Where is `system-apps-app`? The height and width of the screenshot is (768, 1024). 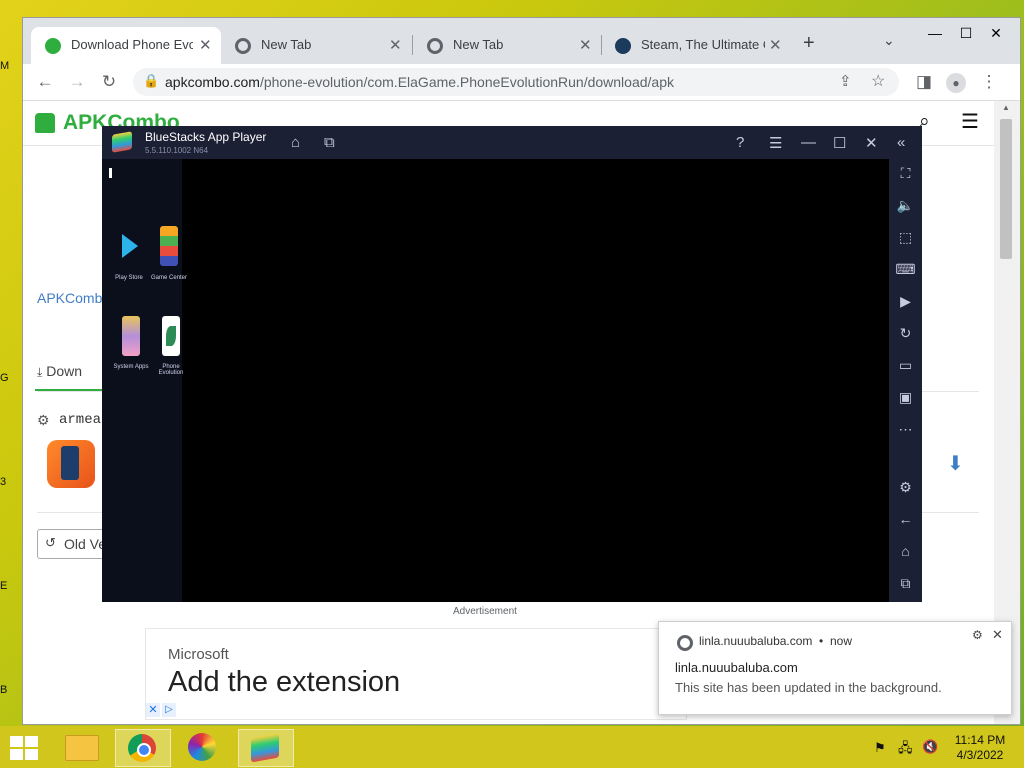
system-apps-app is located at coordinates (131, 336).